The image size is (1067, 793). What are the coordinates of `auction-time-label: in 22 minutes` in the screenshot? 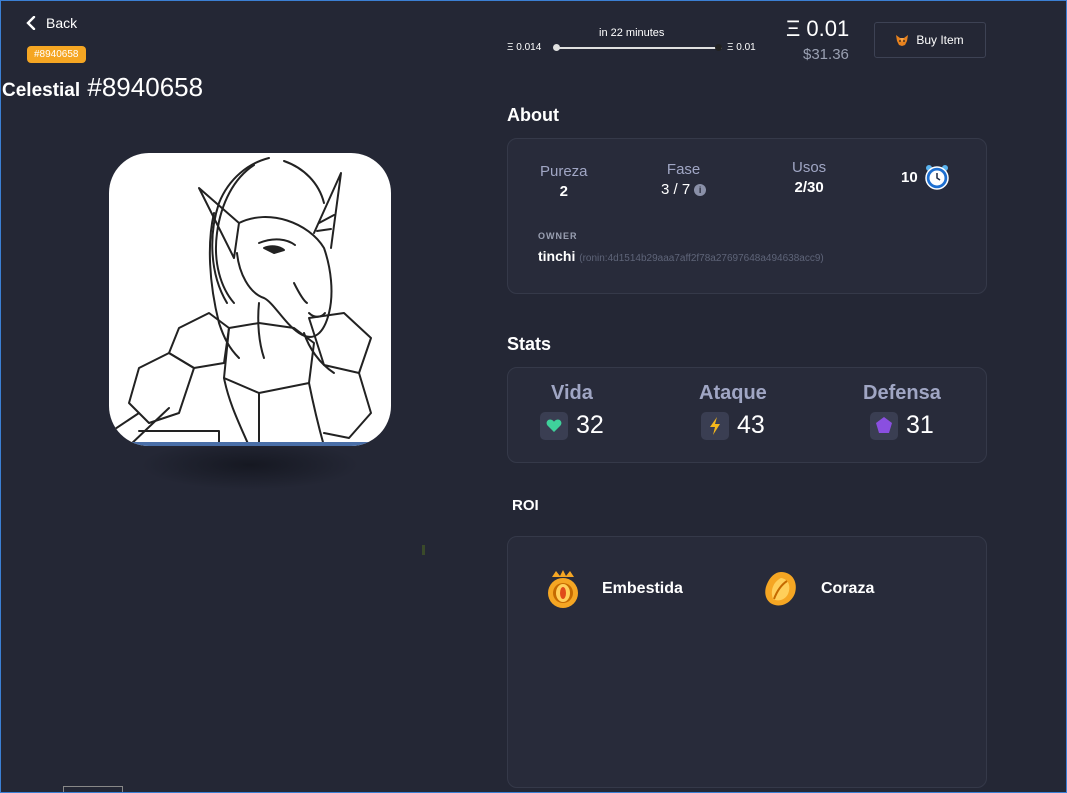 It's located at (632, 33).